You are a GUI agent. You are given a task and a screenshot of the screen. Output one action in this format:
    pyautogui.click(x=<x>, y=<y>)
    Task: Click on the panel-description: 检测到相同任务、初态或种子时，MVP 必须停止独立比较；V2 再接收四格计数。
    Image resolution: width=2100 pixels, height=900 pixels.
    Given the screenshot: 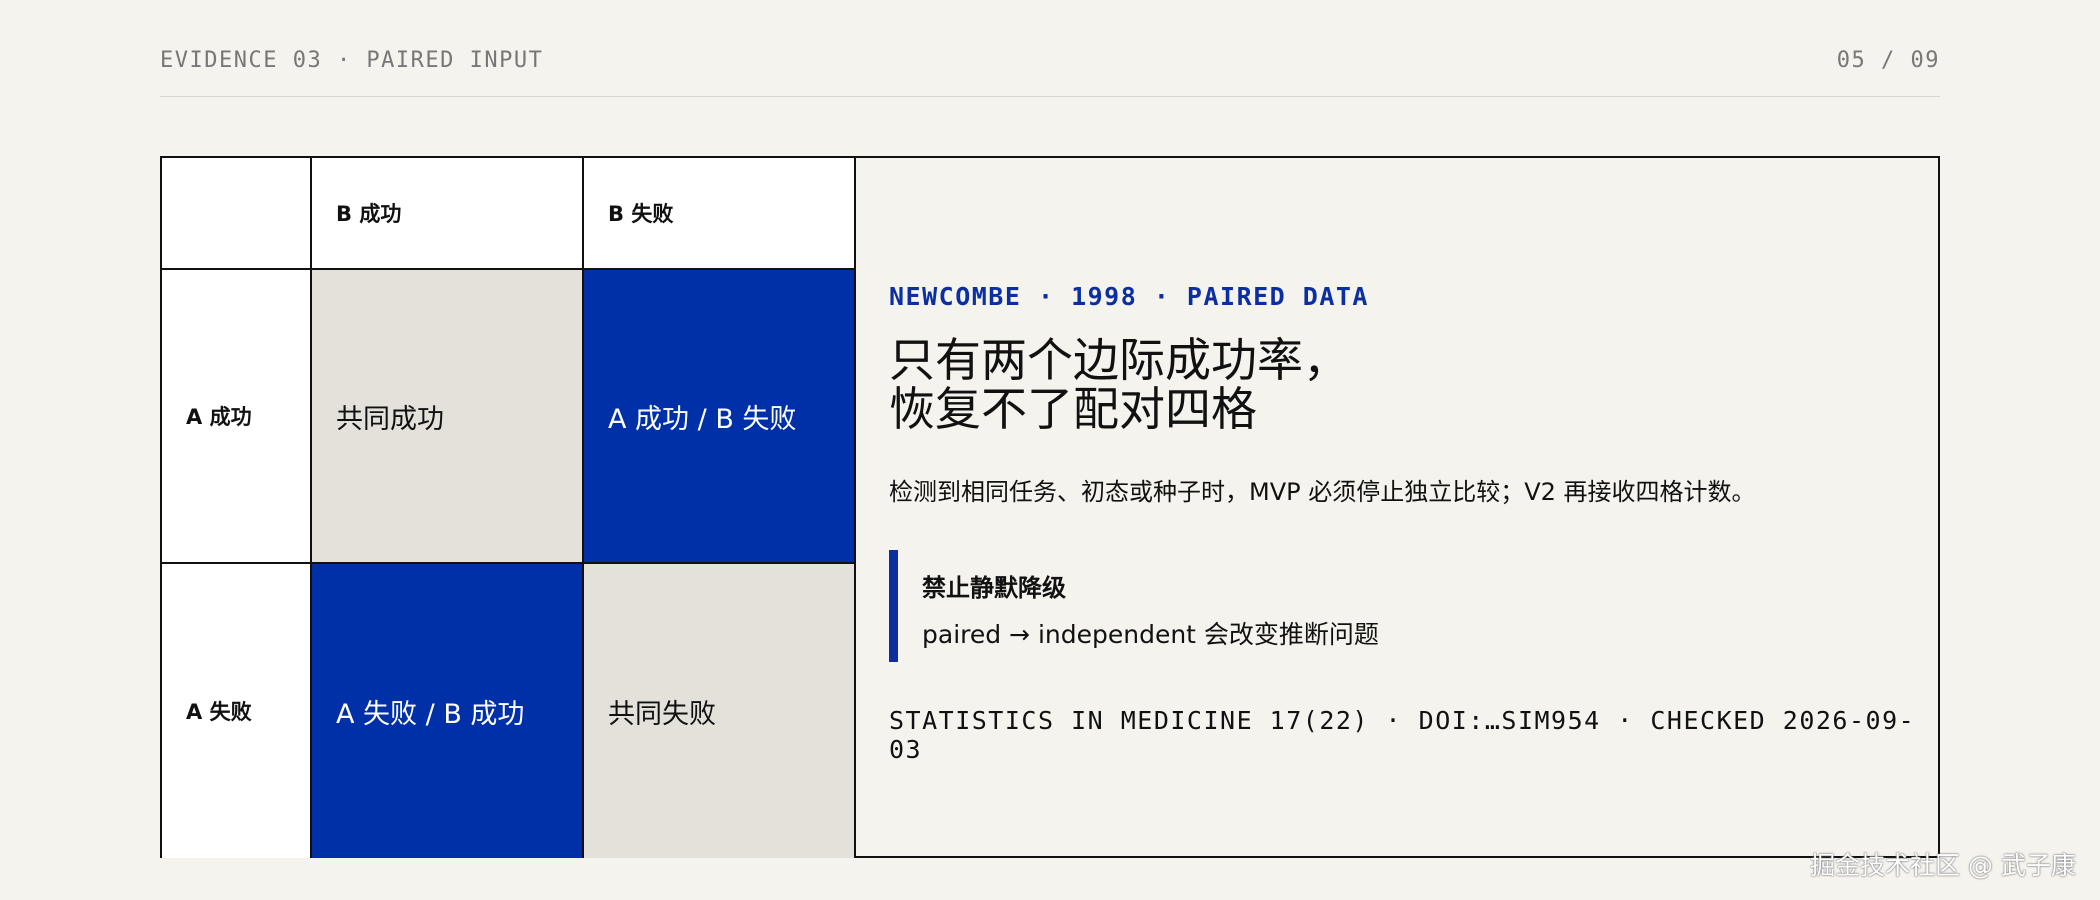 What is the action you would take?
    pyautogui.click(x=1322, y=492)
    